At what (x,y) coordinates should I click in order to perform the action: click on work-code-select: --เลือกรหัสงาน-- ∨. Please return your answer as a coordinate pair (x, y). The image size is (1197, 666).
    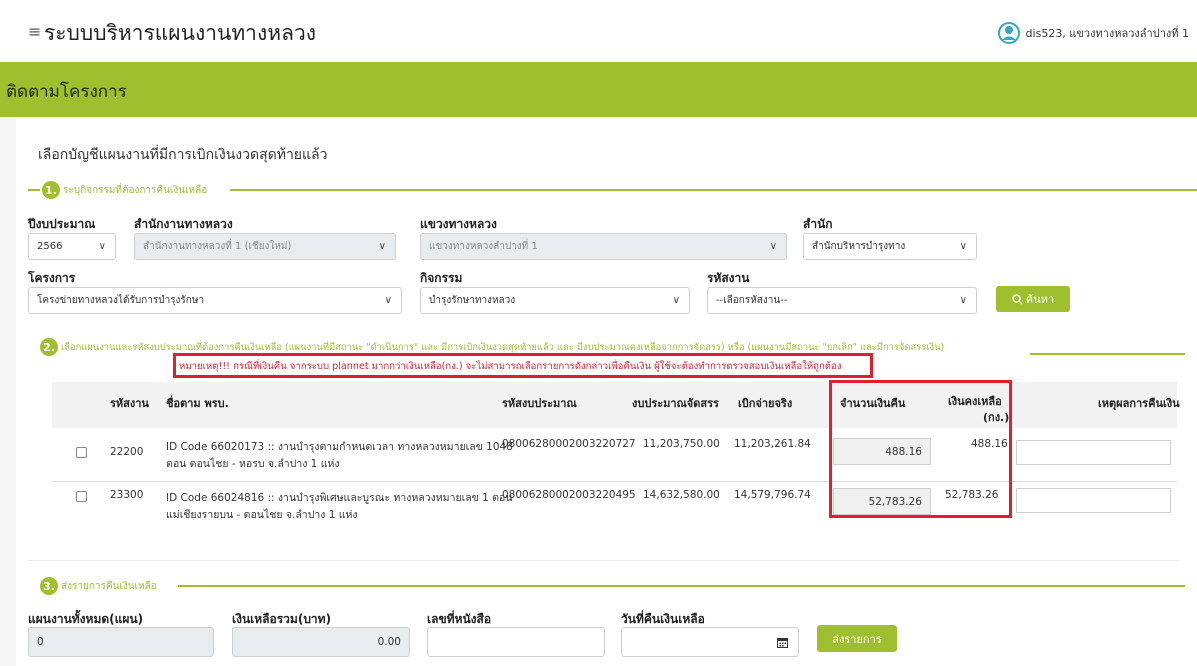
    Looking at the image, I should click on (842, 300).